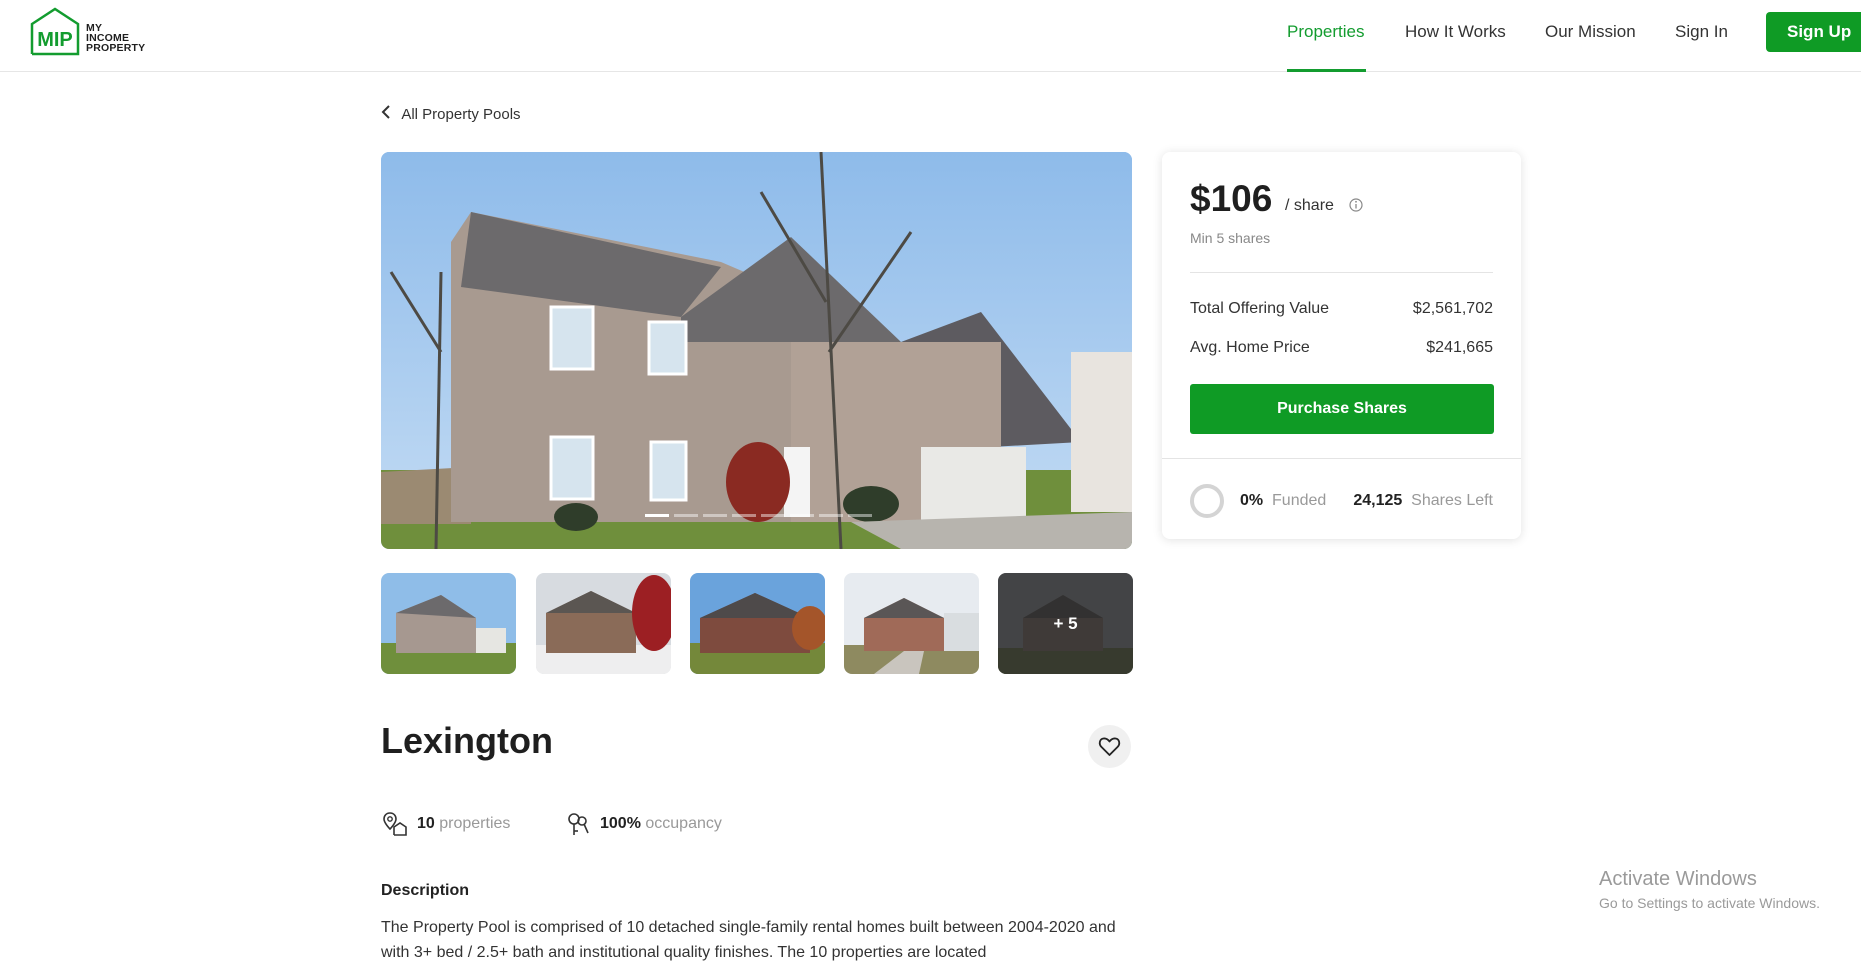  Describe the element at coordinates (1378, 500) in the screenshot. I see `shares-left-value: 24,125` at that location.